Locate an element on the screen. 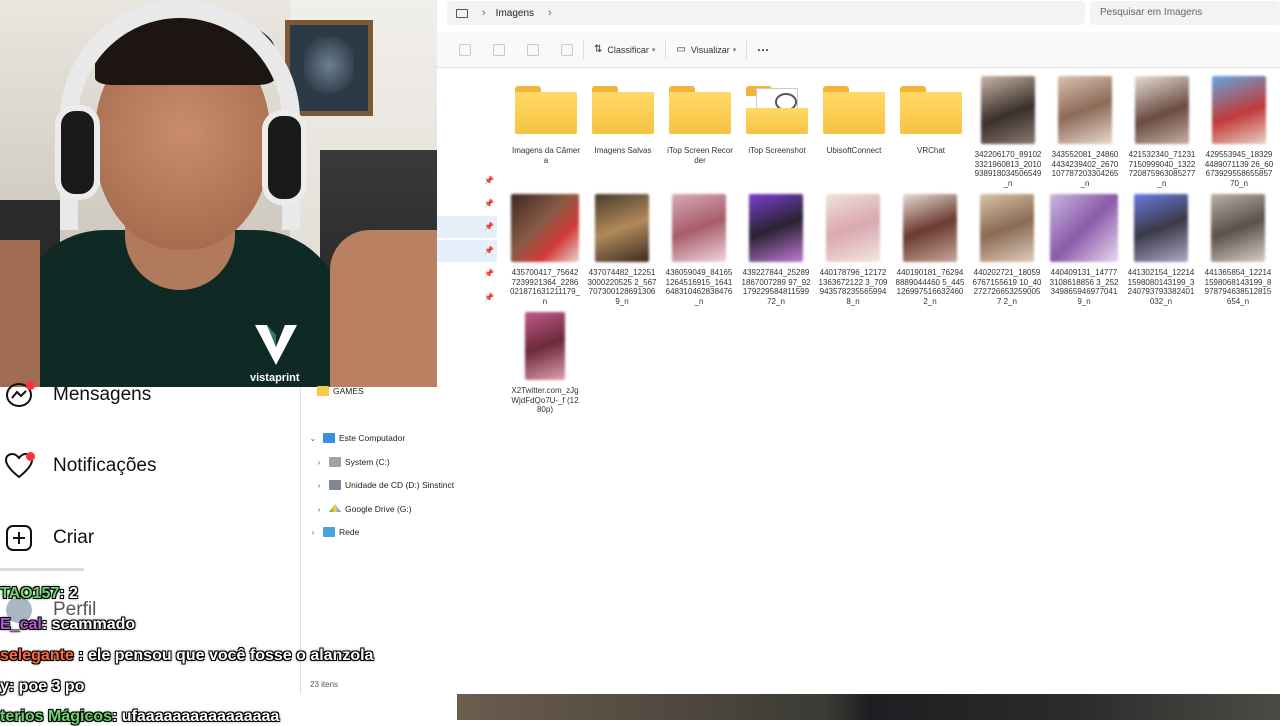  new-icon is located at coordinates (465, 49).